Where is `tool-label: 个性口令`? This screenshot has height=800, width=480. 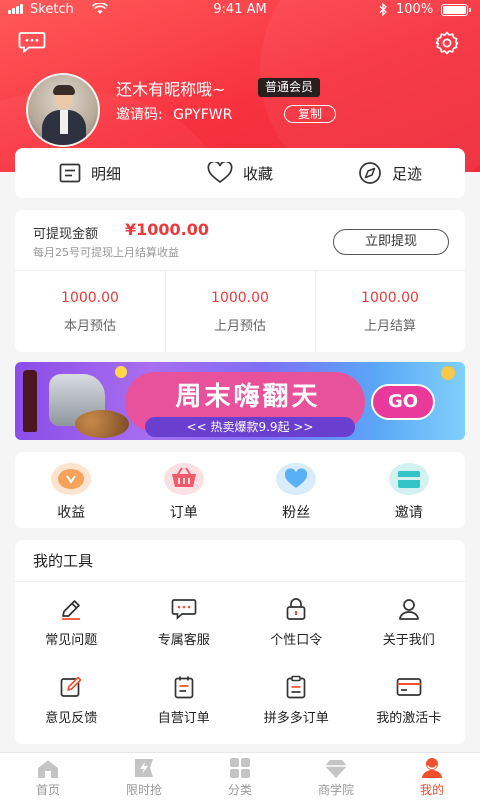
tool-label: 个性口令 is located at coordinates (296, 640).